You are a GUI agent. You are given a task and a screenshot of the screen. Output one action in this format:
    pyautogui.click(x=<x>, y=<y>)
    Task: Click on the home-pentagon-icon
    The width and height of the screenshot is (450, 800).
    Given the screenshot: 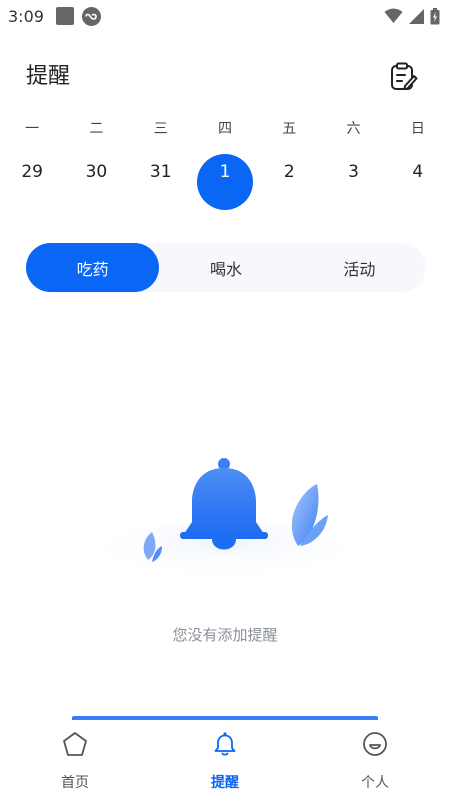 What is the action you would take?
    pyautogui.click(x=75, y=744)
    